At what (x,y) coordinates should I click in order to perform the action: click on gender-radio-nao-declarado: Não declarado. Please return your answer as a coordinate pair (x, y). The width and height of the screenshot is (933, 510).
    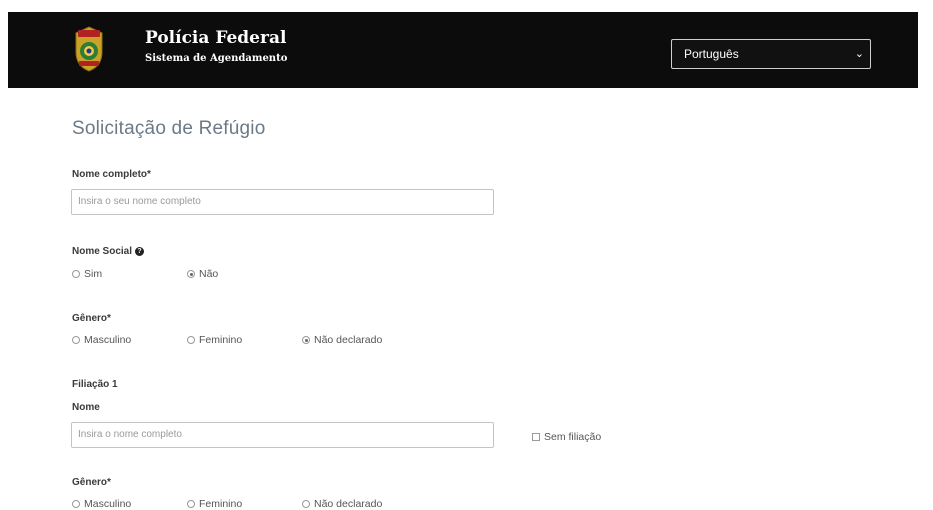
    Looking at the image, I should click on (342, 340).